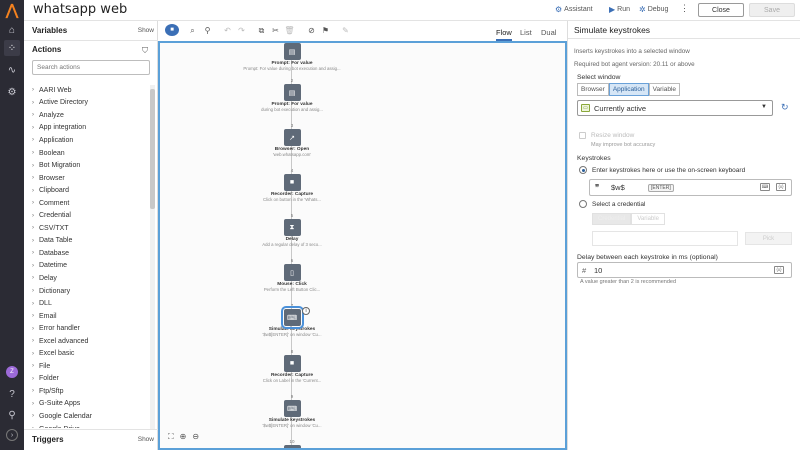 This screenshot has width=800, height=450. I want to click on triggers-show-link: Show, so click(146, 439).